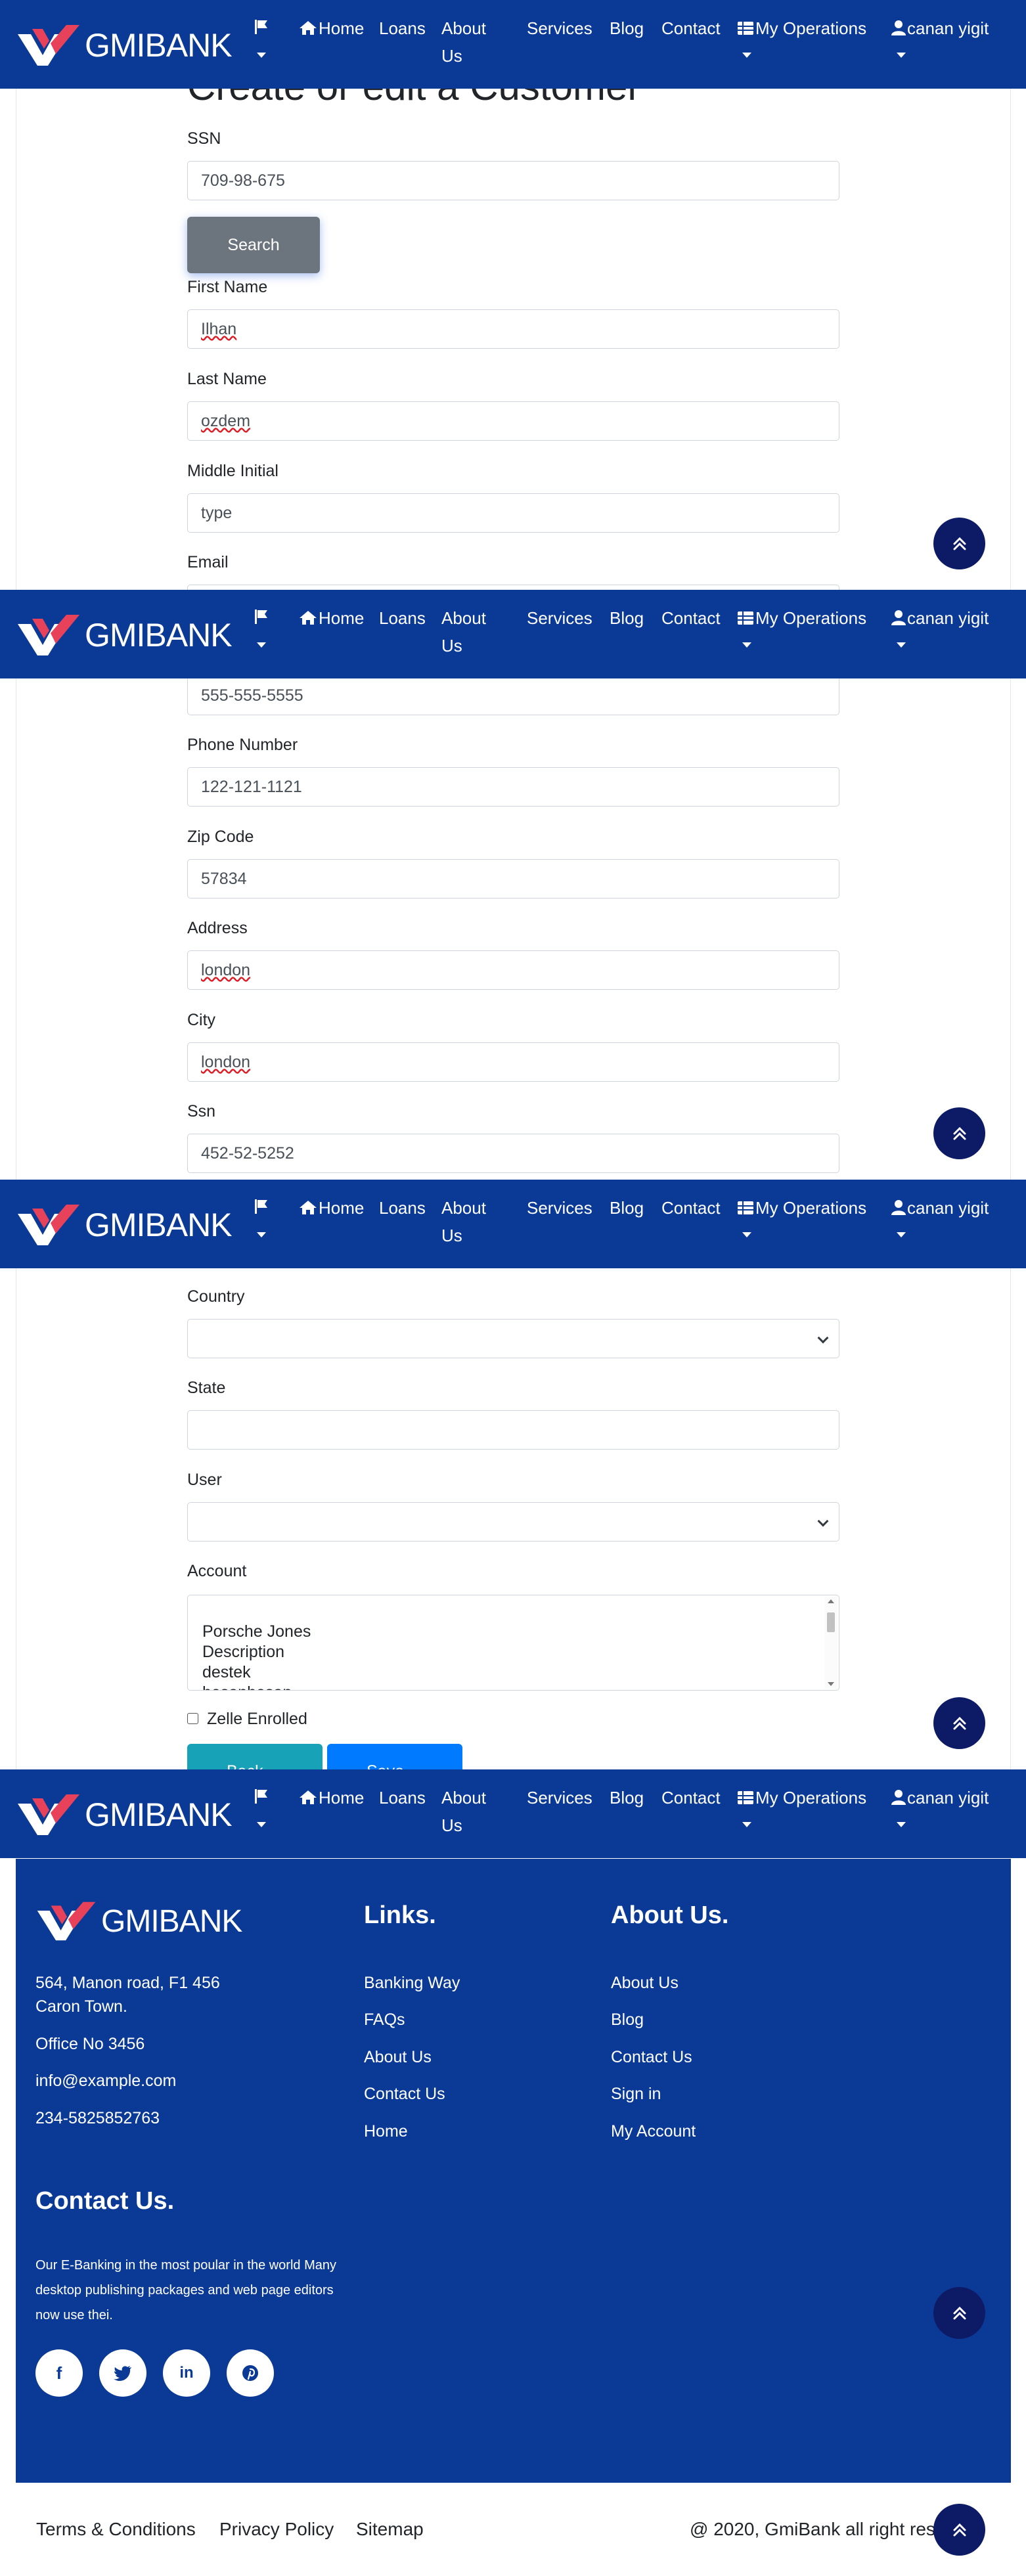  Describe the element at coordinates (66, 1921) in the screenshot. I see `logo-icon` at that location.